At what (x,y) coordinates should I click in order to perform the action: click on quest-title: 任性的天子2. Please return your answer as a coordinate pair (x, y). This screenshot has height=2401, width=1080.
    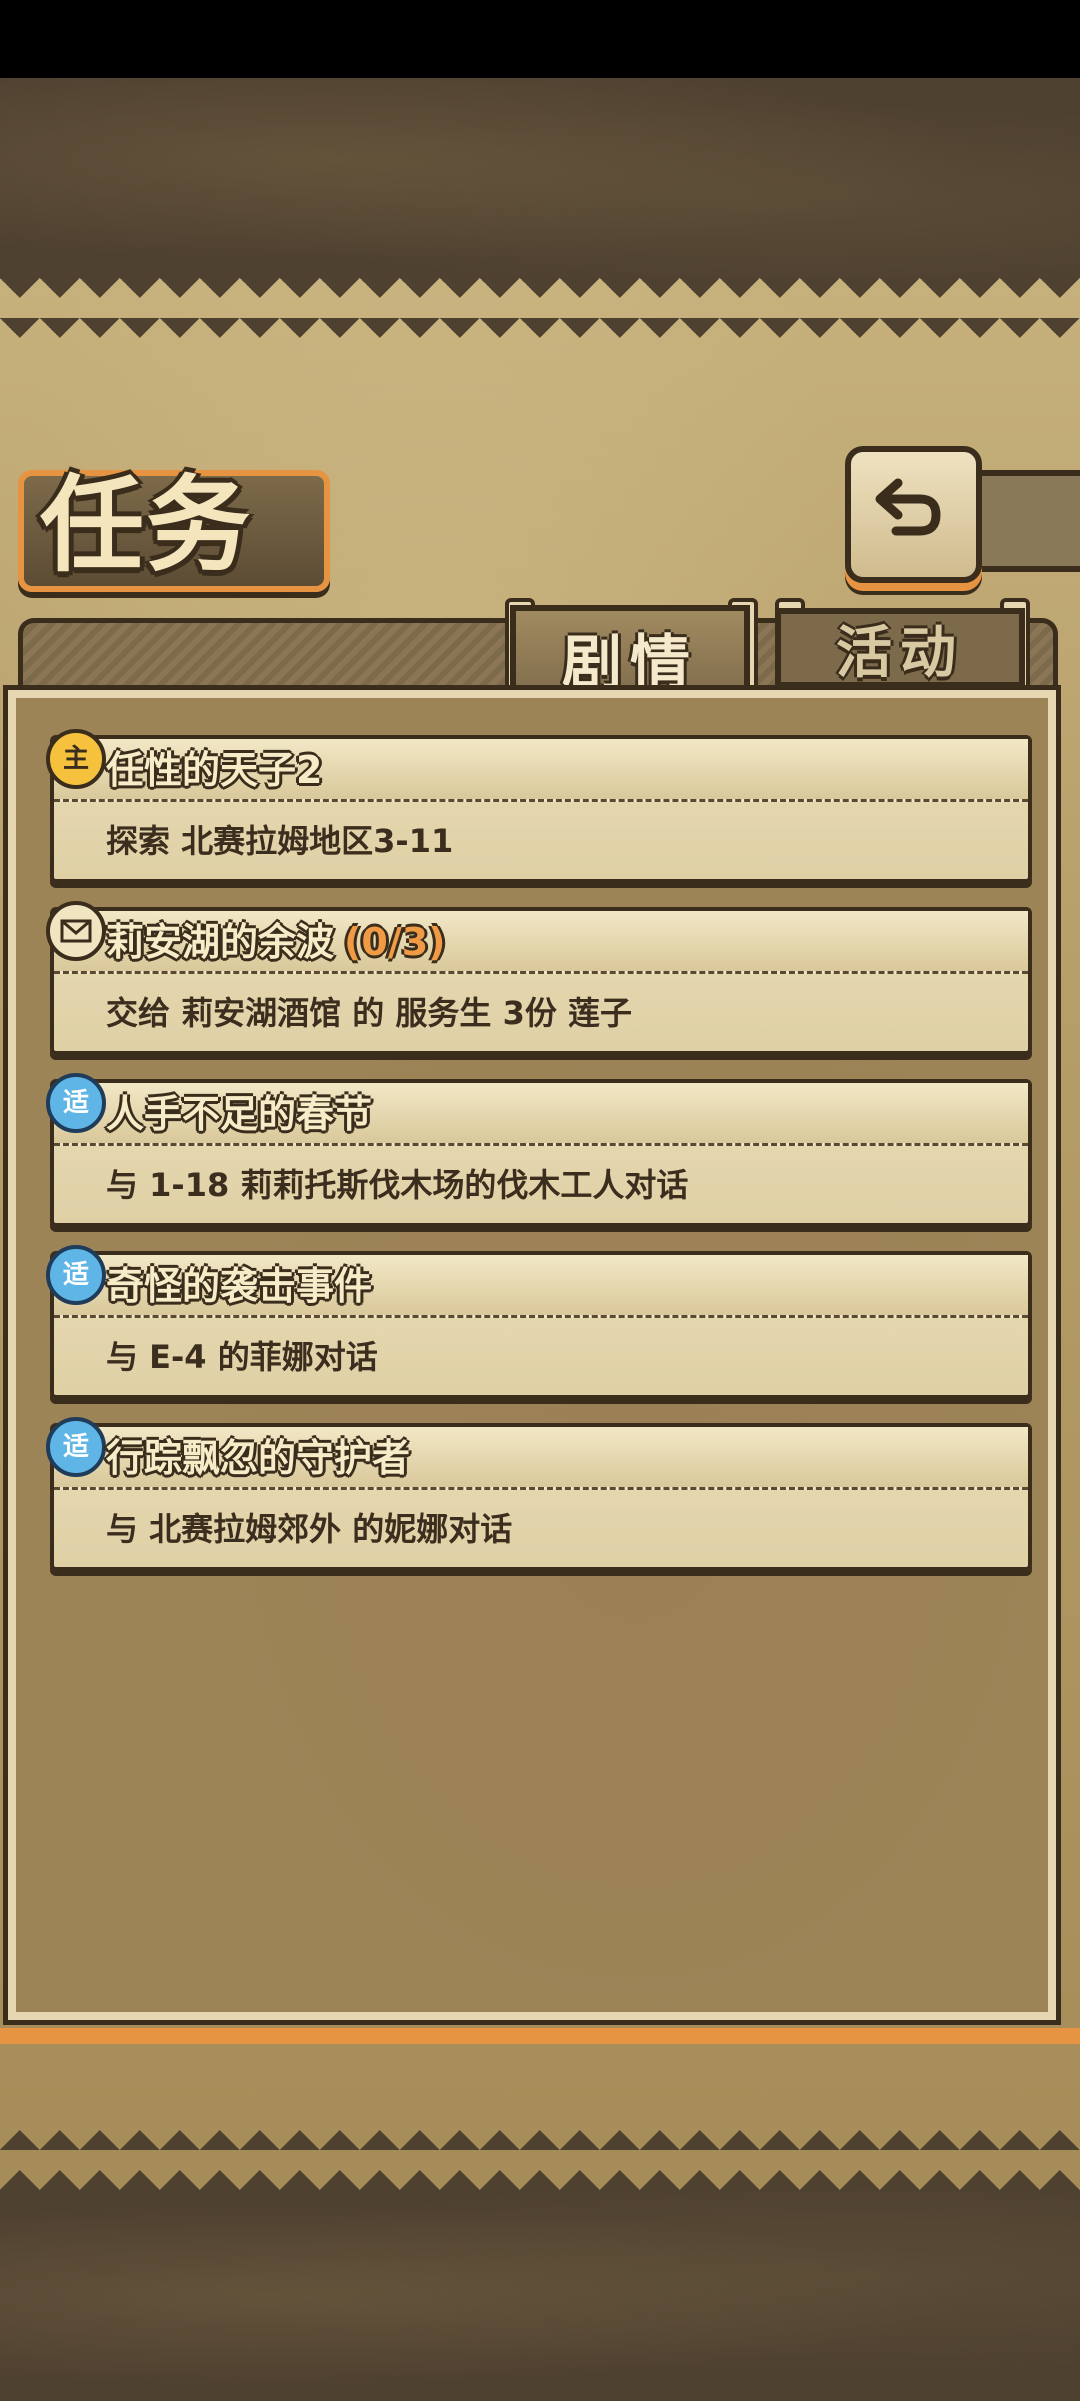
    Looking at the image, I should click on (214, 770).